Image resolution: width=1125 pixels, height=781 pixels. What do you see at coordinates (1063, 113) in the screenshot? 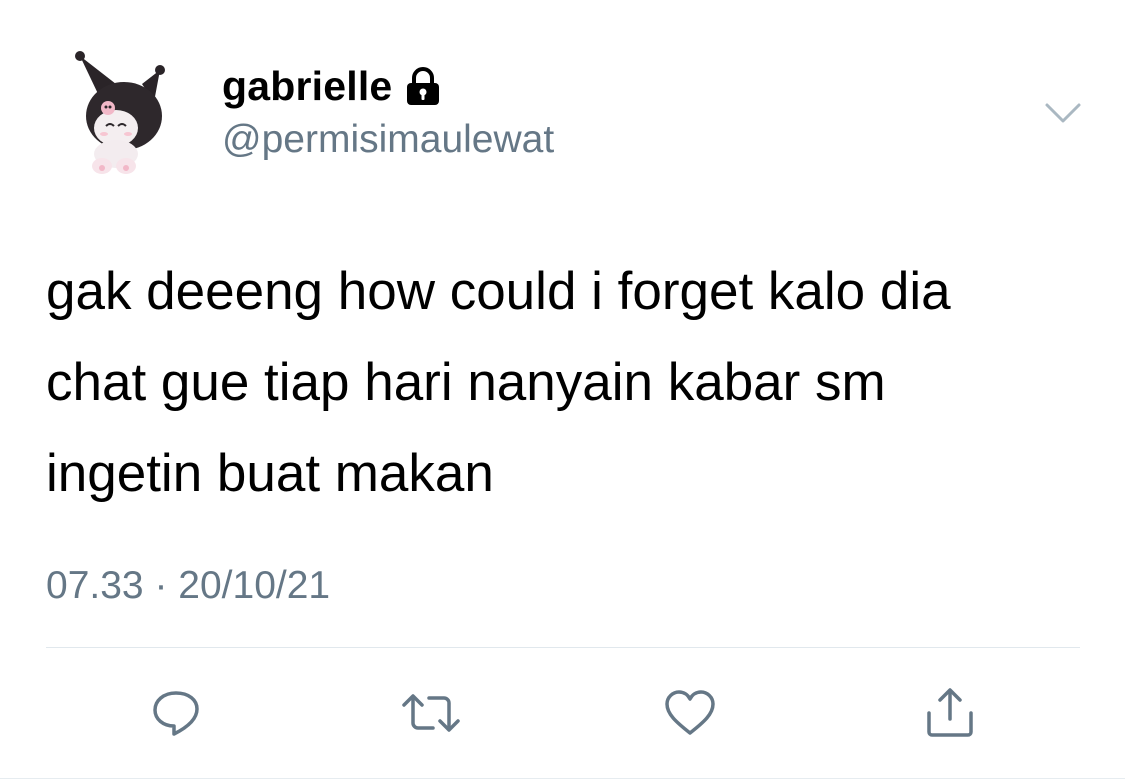
I see `chevron-down-icon` at bounding box center [1063, 113].